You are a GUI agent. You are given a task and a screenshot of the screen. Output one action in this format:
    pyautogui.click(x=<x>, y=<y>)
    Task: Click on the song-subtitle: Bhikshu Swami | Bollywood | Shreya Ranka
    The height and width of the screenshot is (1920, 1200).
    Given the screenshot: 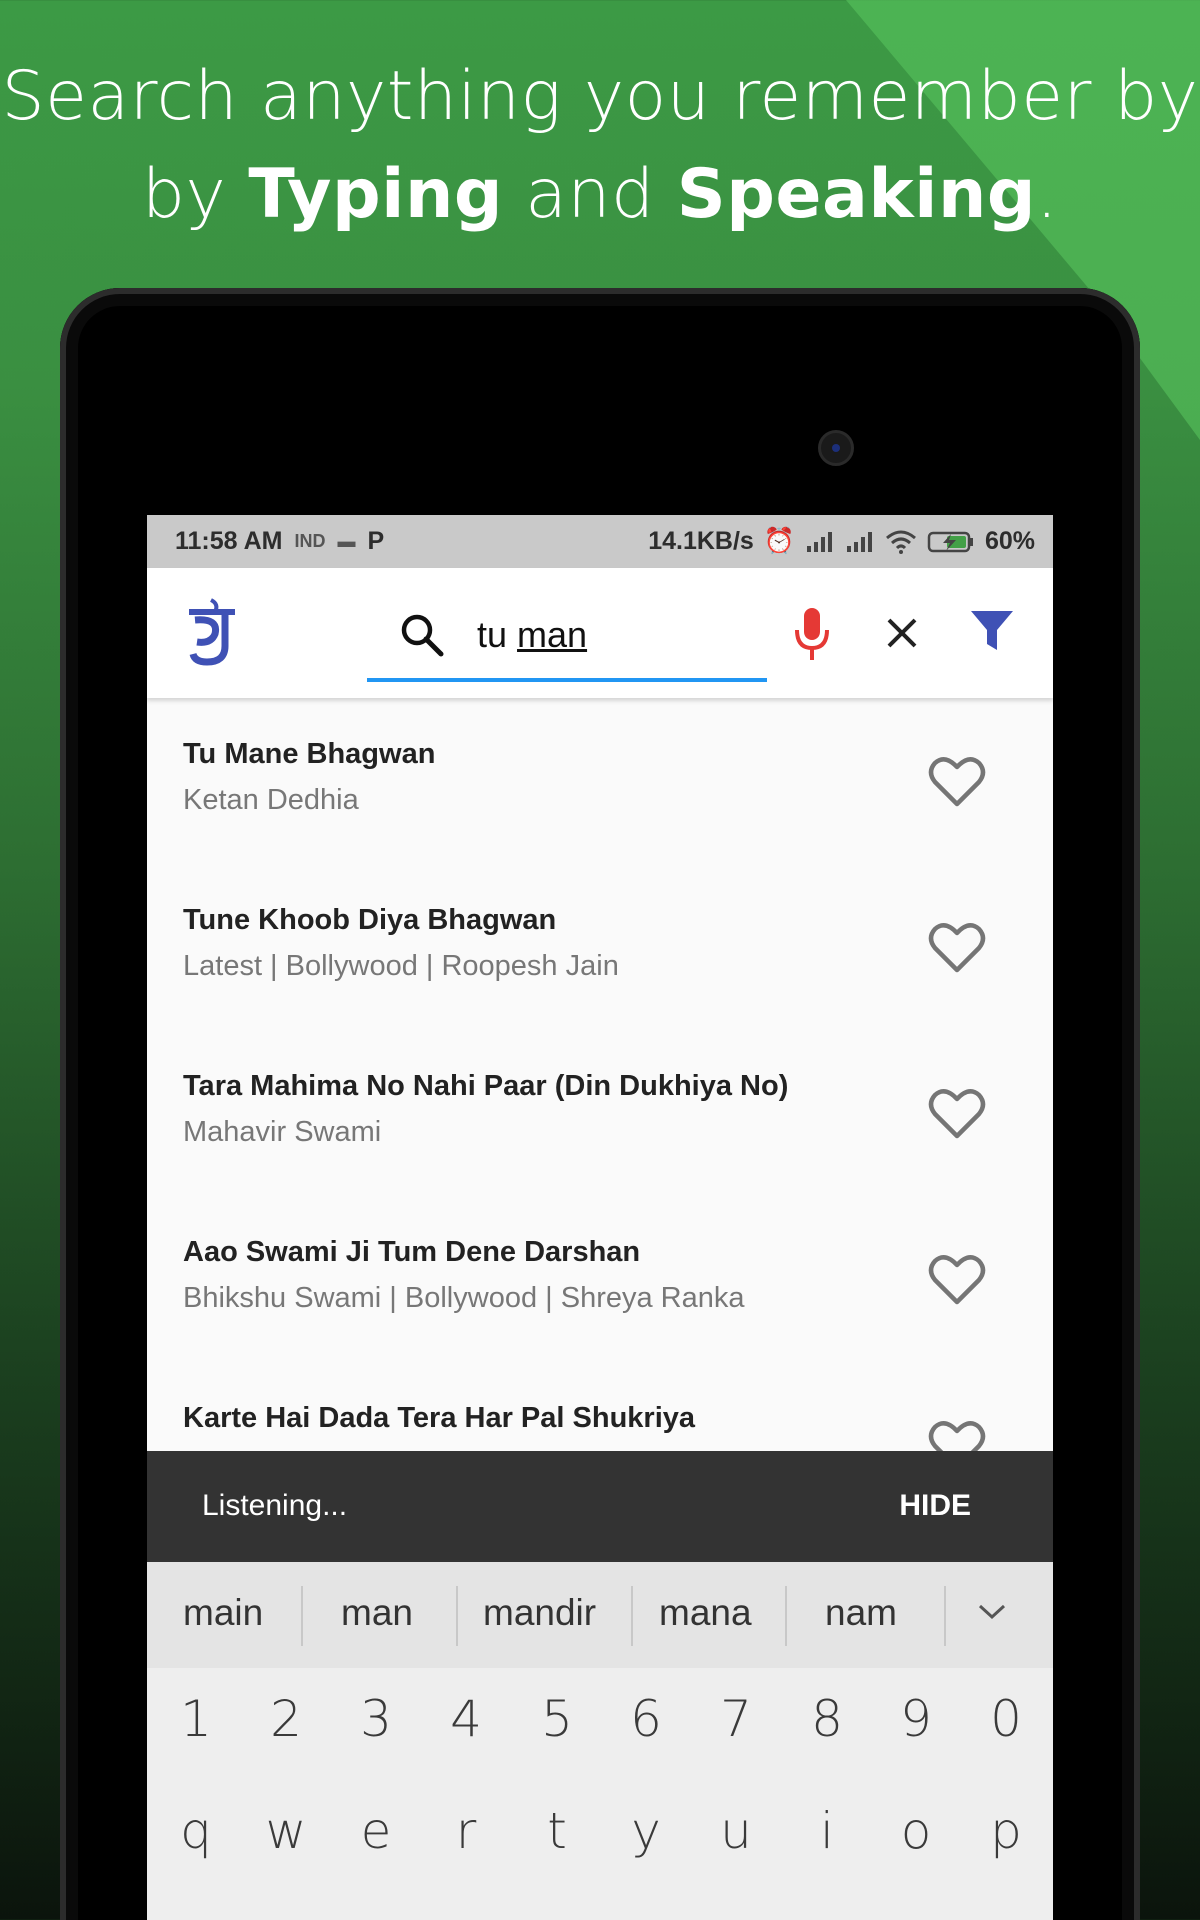 What is the action you would take?
    pyautogui.click(x=464, y=1298)
    